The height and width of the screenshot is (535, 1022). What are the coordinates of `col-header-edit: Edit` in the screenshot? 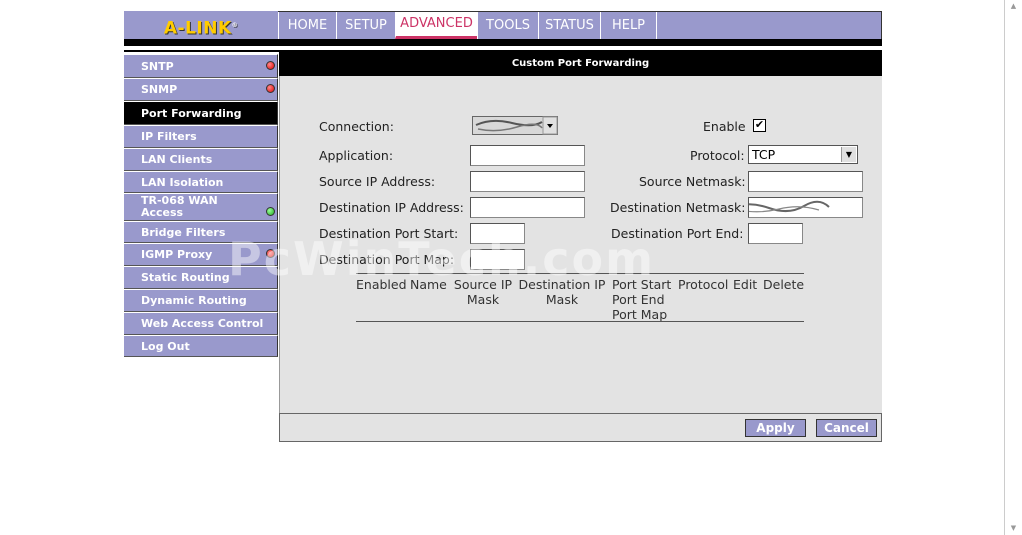 It's located at (745, 284).